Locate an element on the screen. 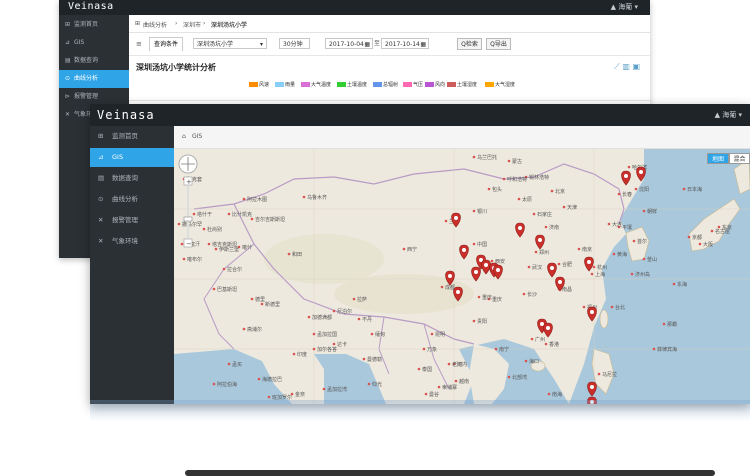 Image resolution: width=750 pixels, height=476 pixels. legend-item: 土壤湿度 is located at coordinates (462, 85).